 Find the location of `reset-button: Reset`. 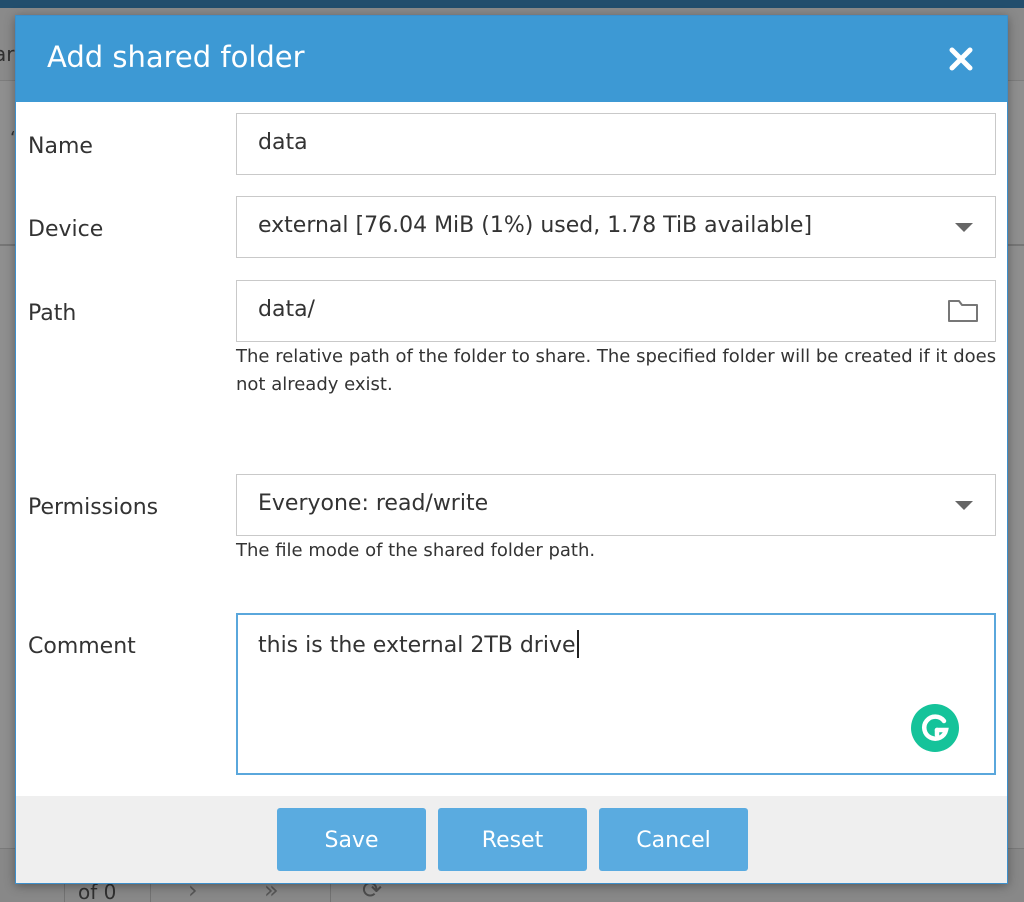

reset-button: Reset is located at coordinates (512, 839).